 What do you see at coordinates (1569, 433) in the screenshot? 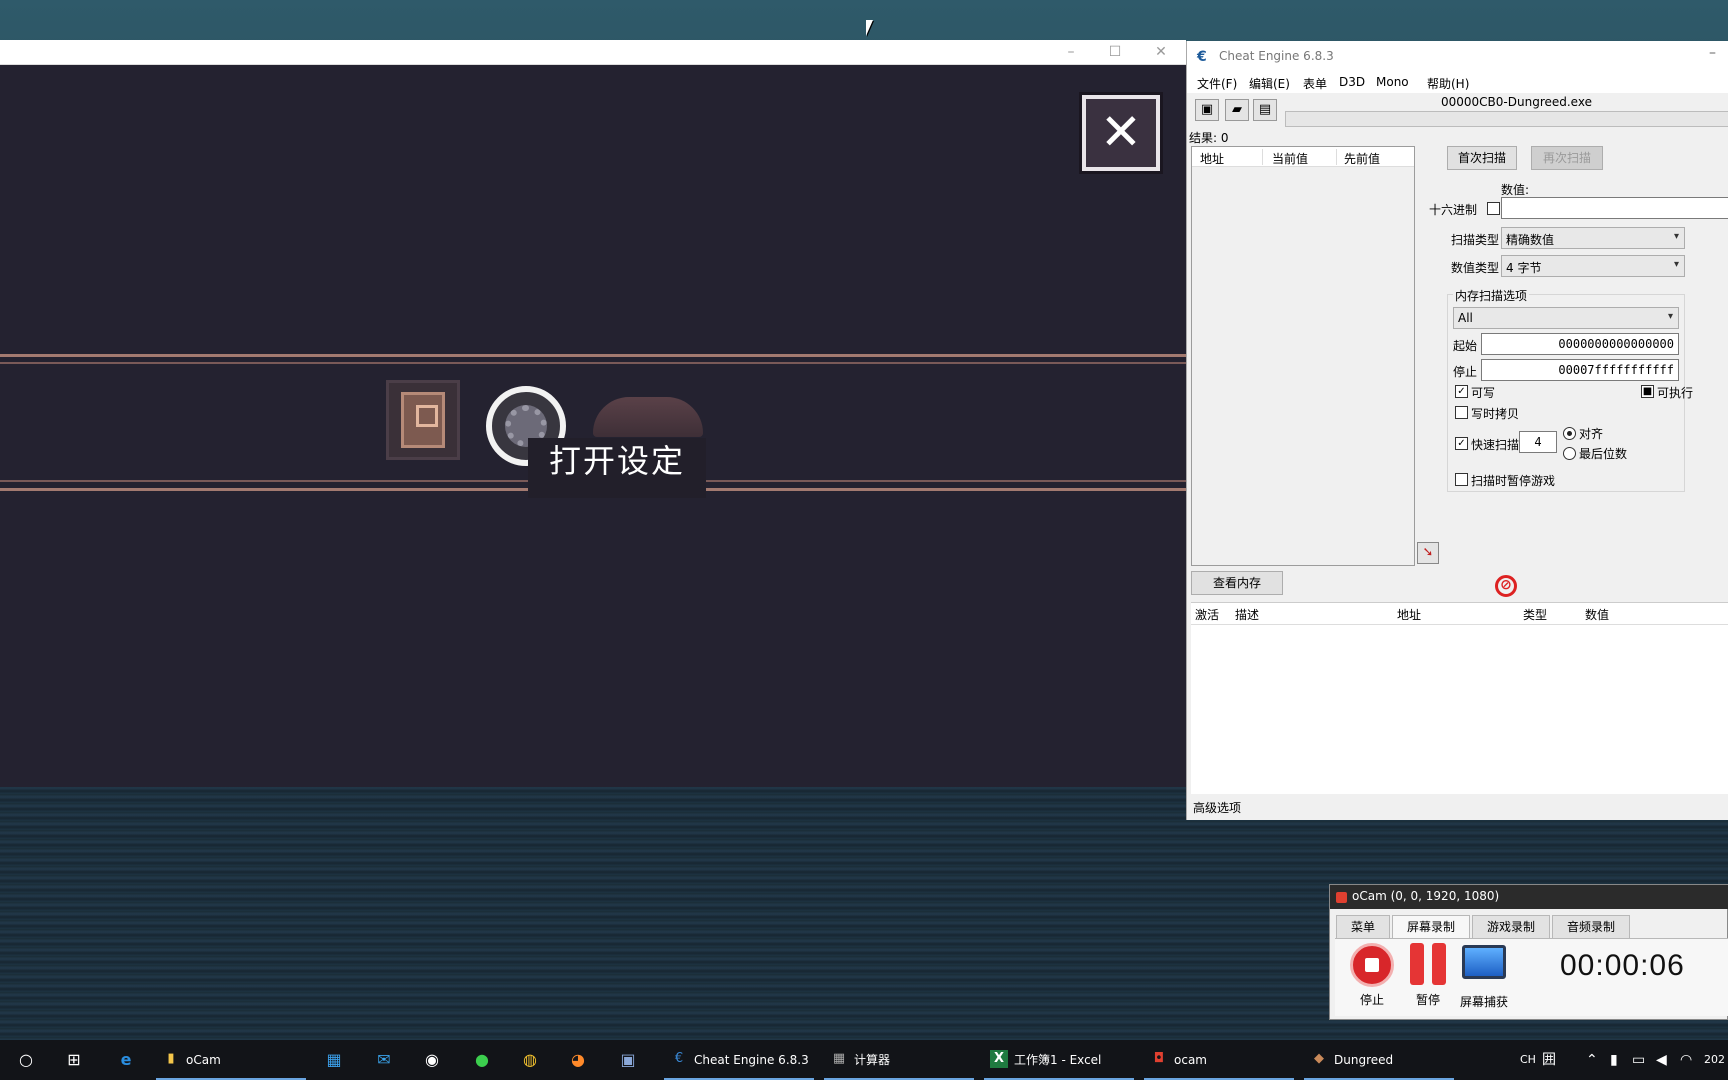
I see `align-radio` at bounding box center [1569, 433].